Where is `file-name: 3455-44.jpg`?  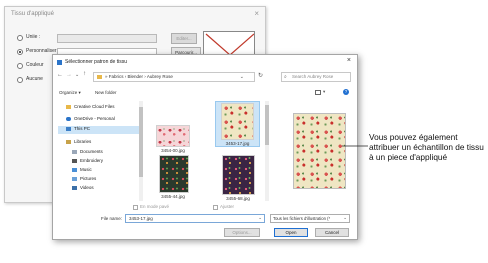
file-name: 3455-44.jpg is located at coordinates (173, 196).